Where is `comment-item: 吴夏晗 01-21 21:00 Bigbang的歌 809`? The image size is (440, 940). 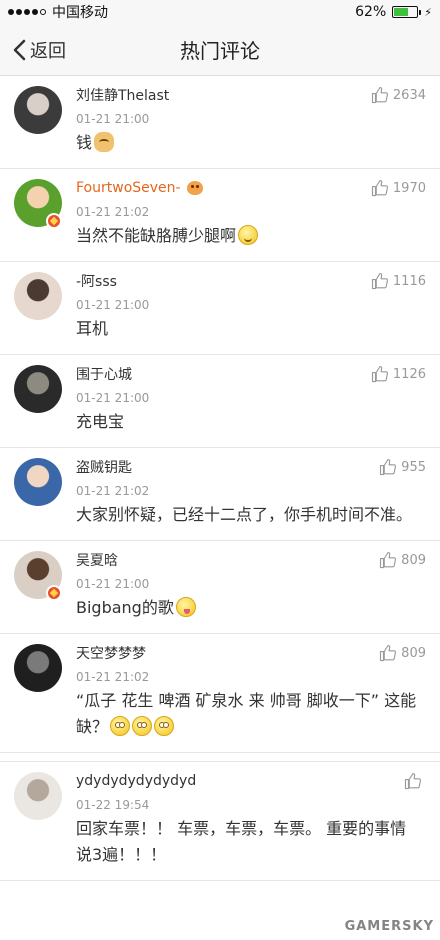 comment-item: 吴夏晗 01-21 21:00 Bigbang的歌 809 is located at coordinates (220, 587).